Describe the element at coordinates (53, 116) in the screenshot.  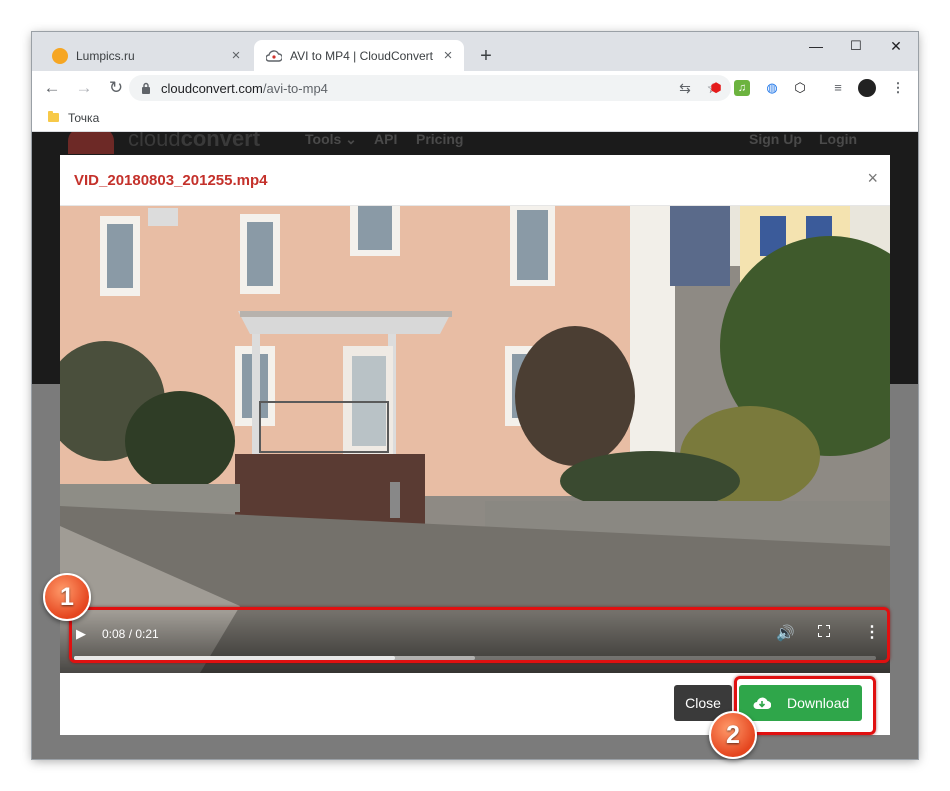
I see `folder-icon` at that location.